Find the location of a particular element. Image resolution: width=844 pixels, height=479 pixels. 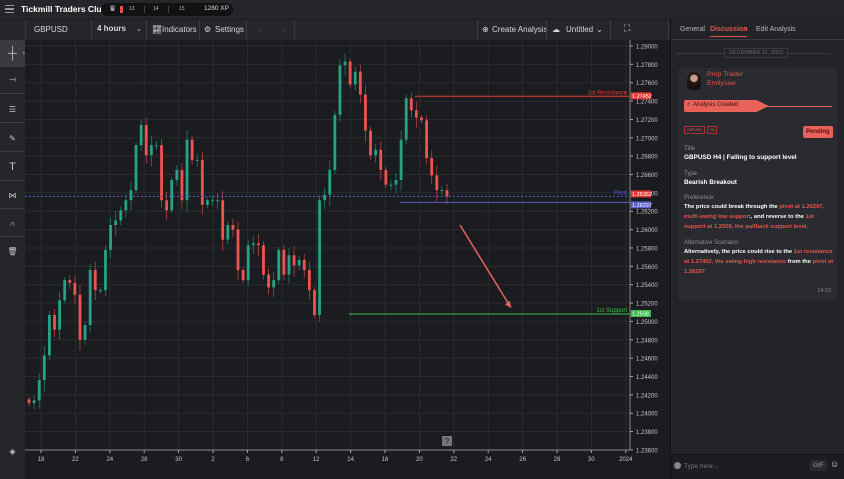

create-analysis-button: Create Analysis is located at coordinates (520, 29).